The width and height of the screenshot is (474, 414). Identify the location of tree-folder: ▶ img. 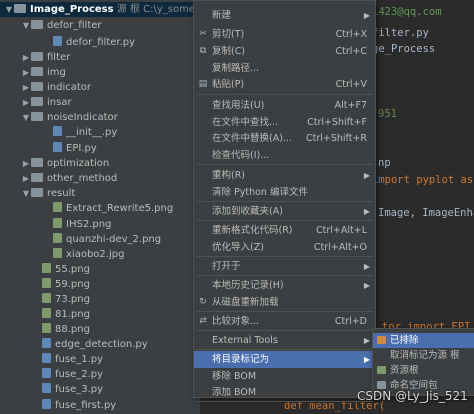
(38, 72).